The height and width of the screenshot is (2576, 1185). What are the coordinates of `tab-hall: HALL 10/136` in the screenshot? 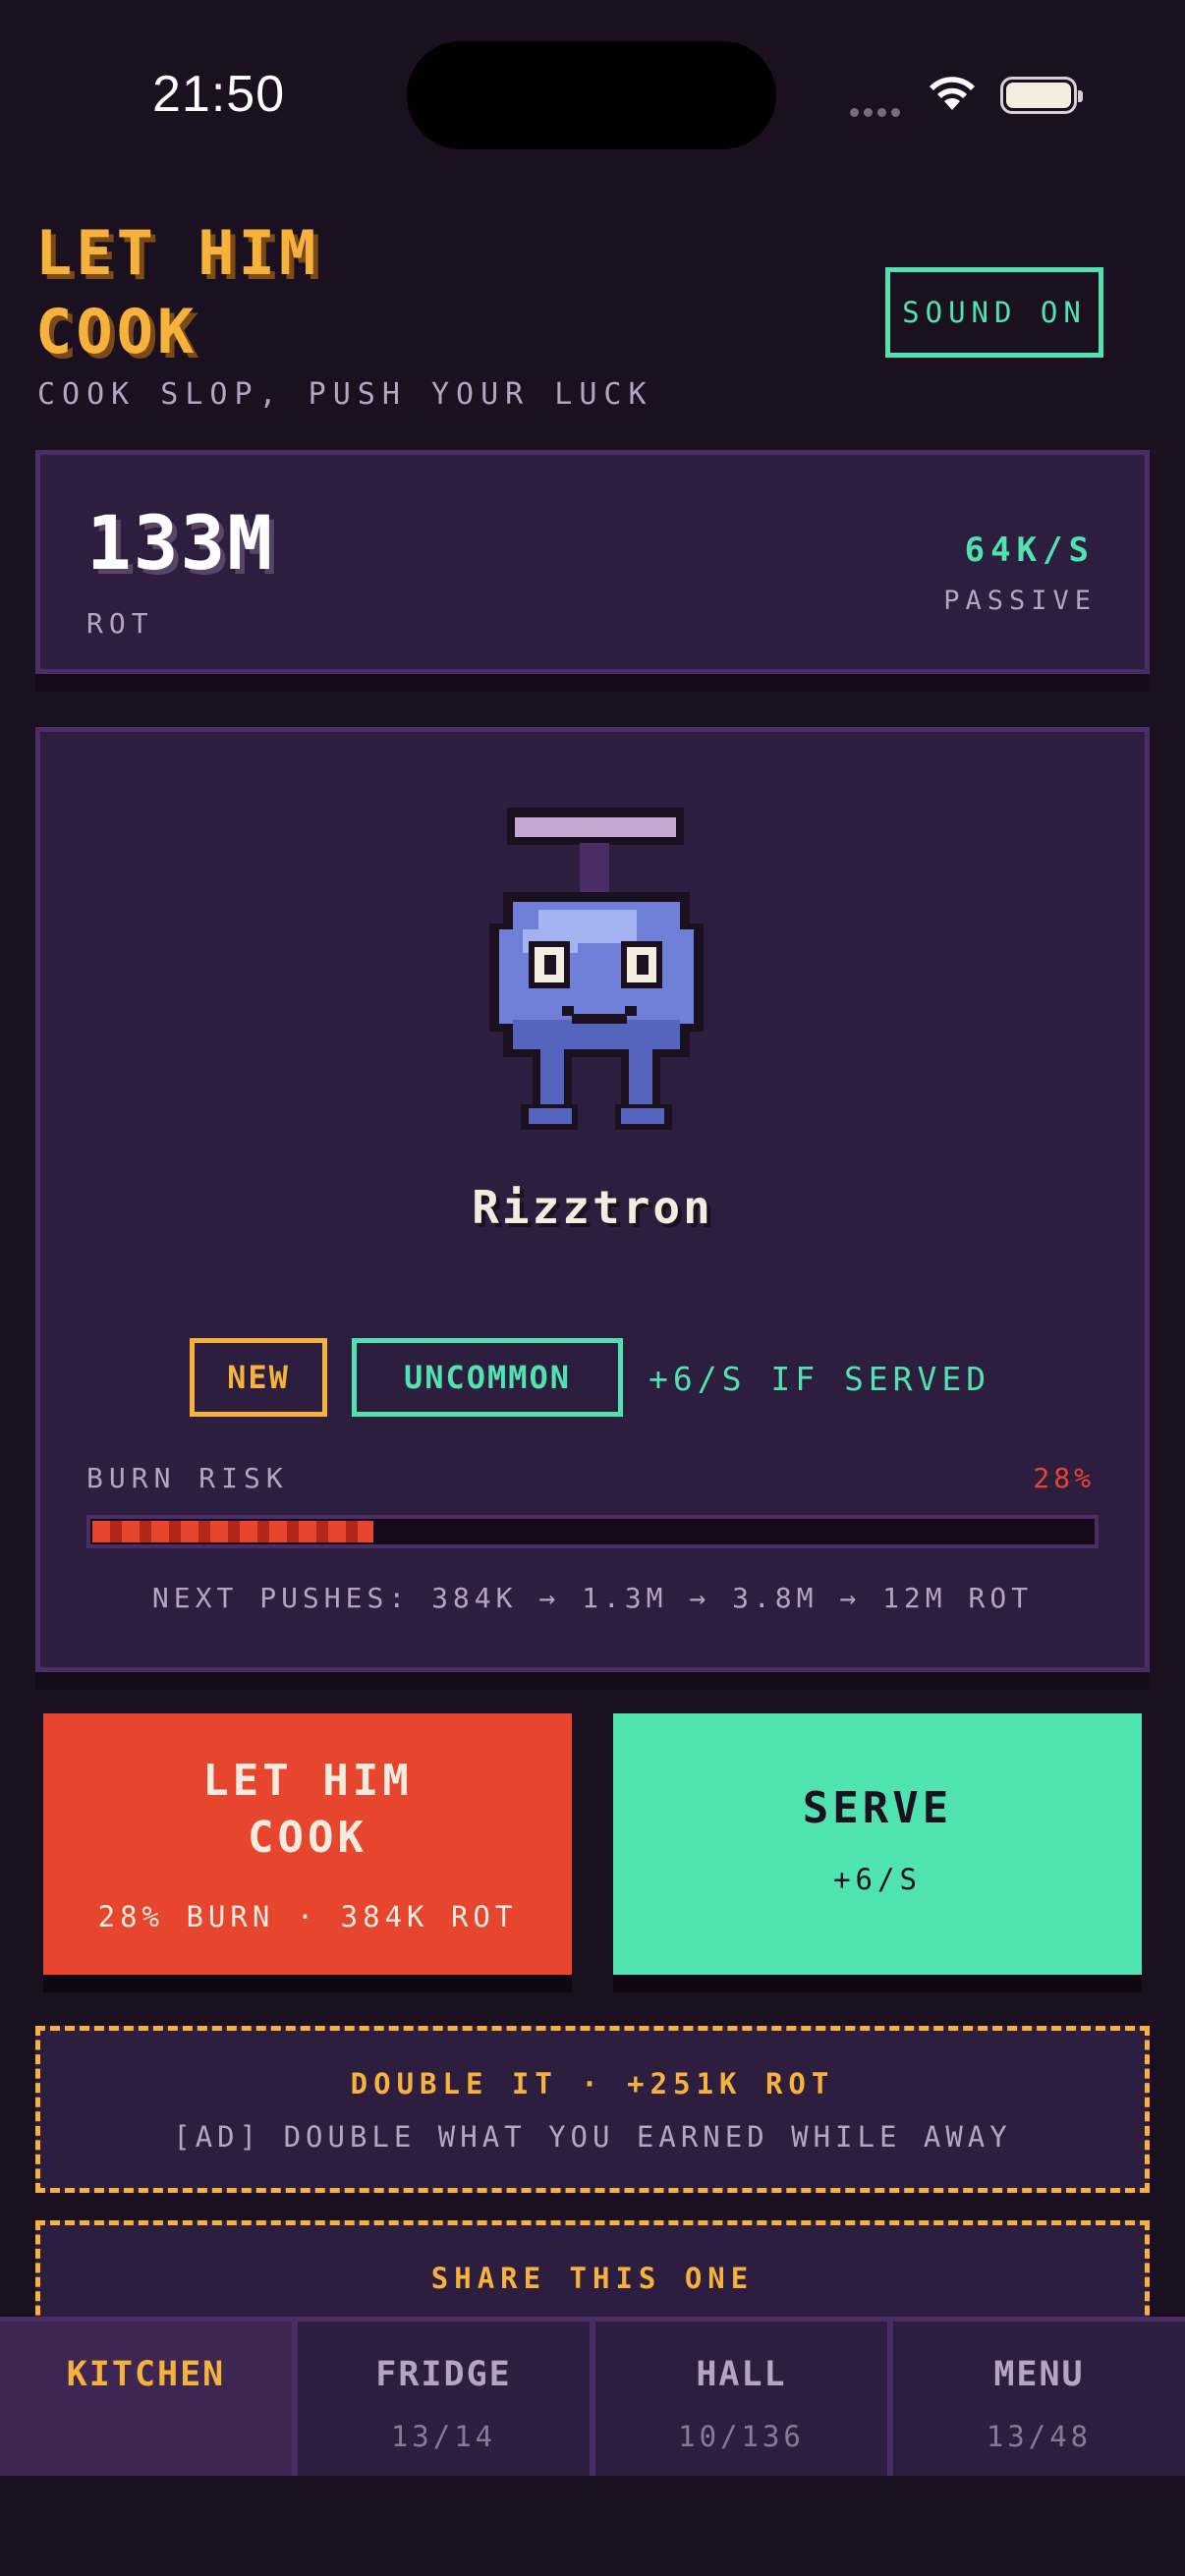 It's located at (744, 2399).